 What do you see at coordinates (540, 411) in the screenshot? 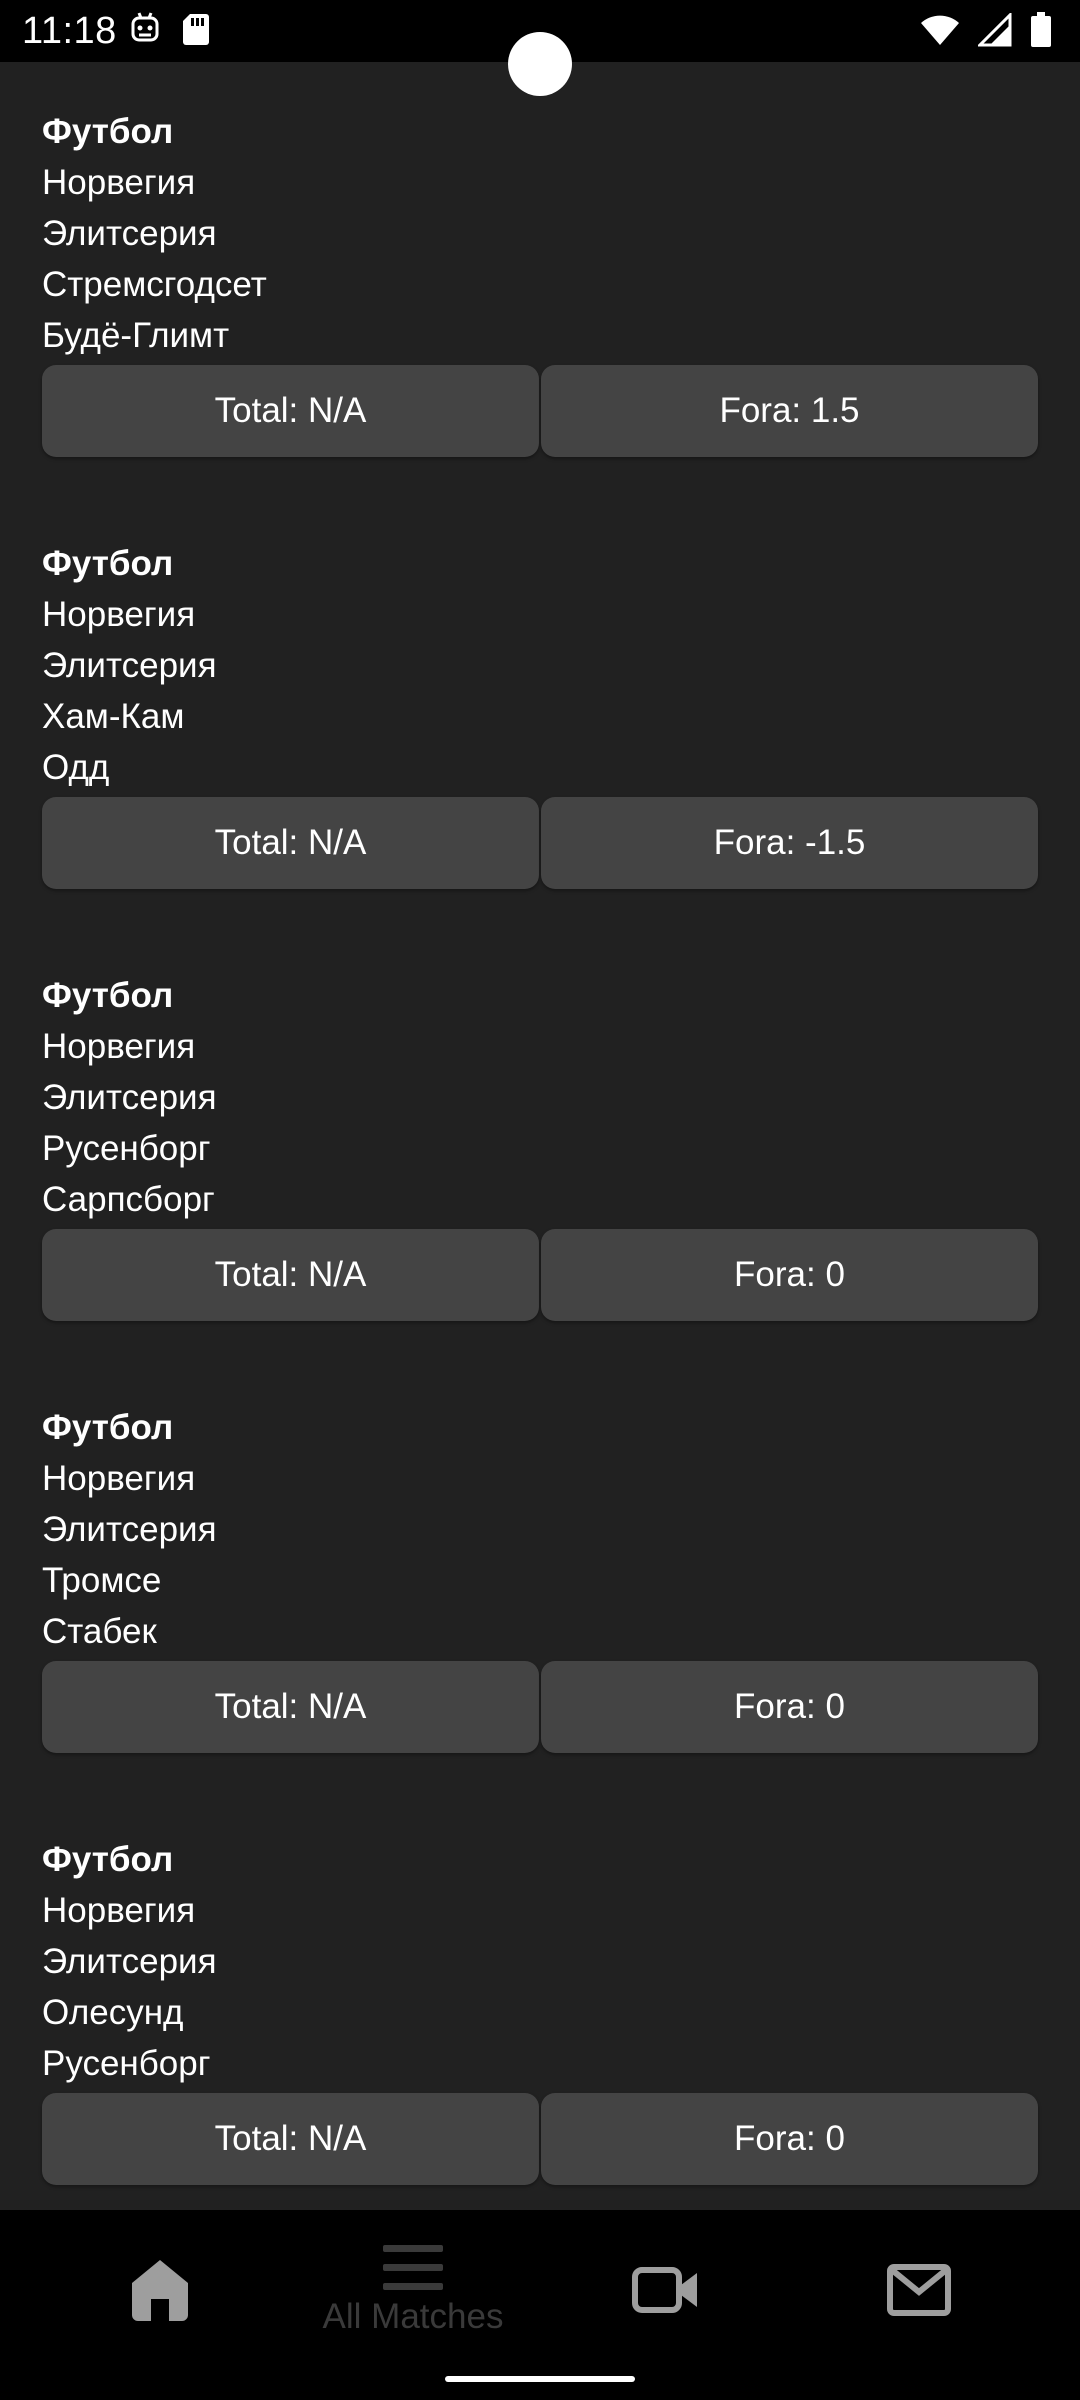
I see `odds-button-row: Total: N/A Fora: 1.5` at bounding box center [540, 411].